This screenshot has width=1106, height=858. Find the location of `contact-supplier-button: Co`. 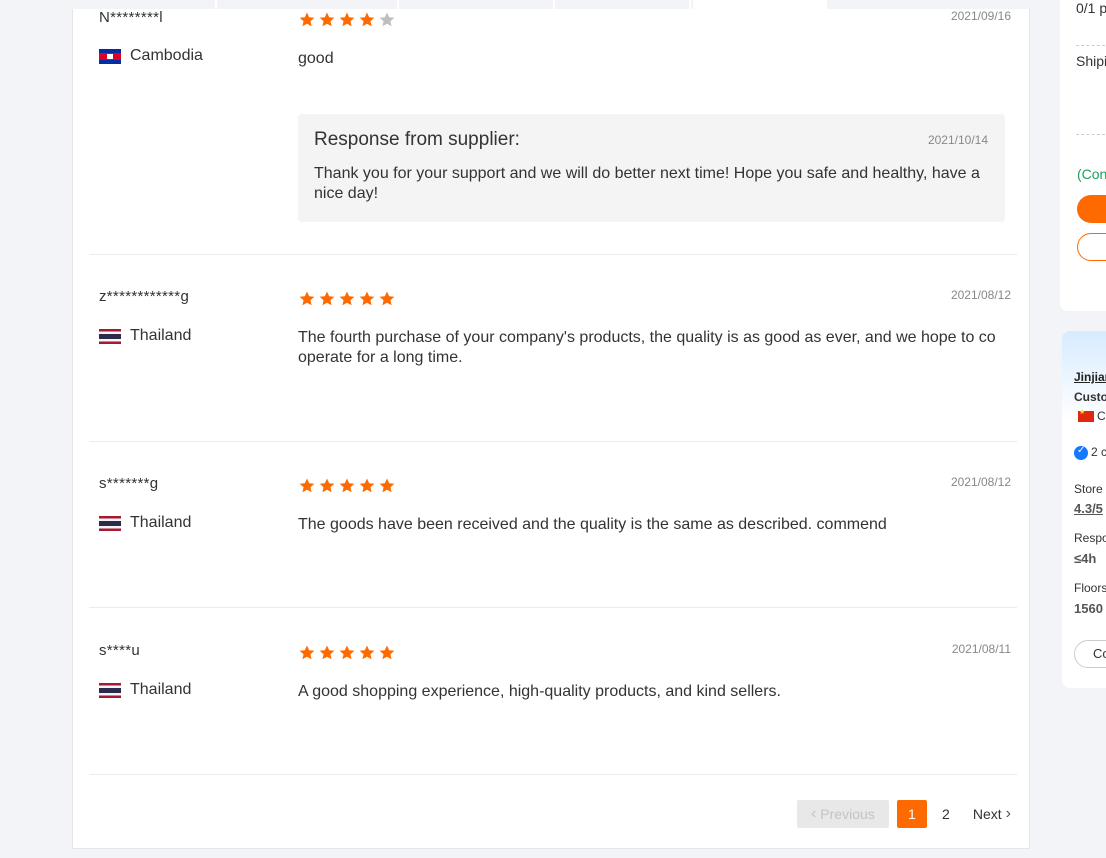

contact-supplier-button: Co is located at coordinates (1090, 654).